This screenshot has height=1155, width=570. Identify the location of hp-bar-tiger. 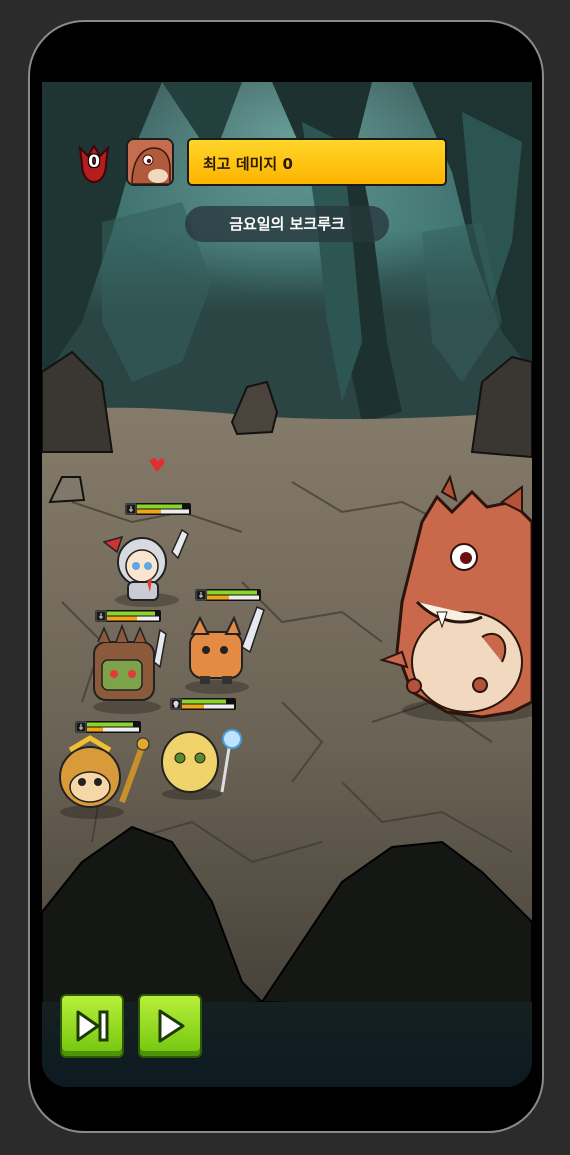
(228, 595).